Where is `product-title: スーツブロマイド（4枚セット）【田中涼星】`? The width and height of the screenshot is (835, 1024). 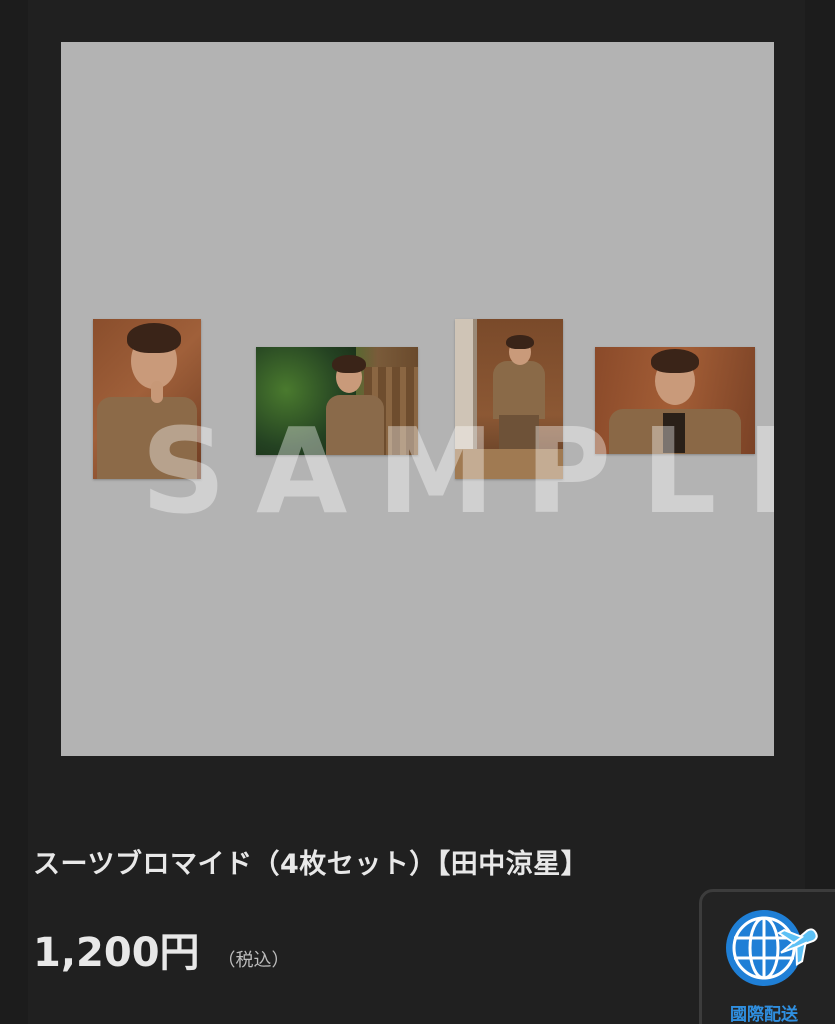 product-title: スーツブロマイド（4枚セット）【田中涼星】 is located at coordinates (311, 864).